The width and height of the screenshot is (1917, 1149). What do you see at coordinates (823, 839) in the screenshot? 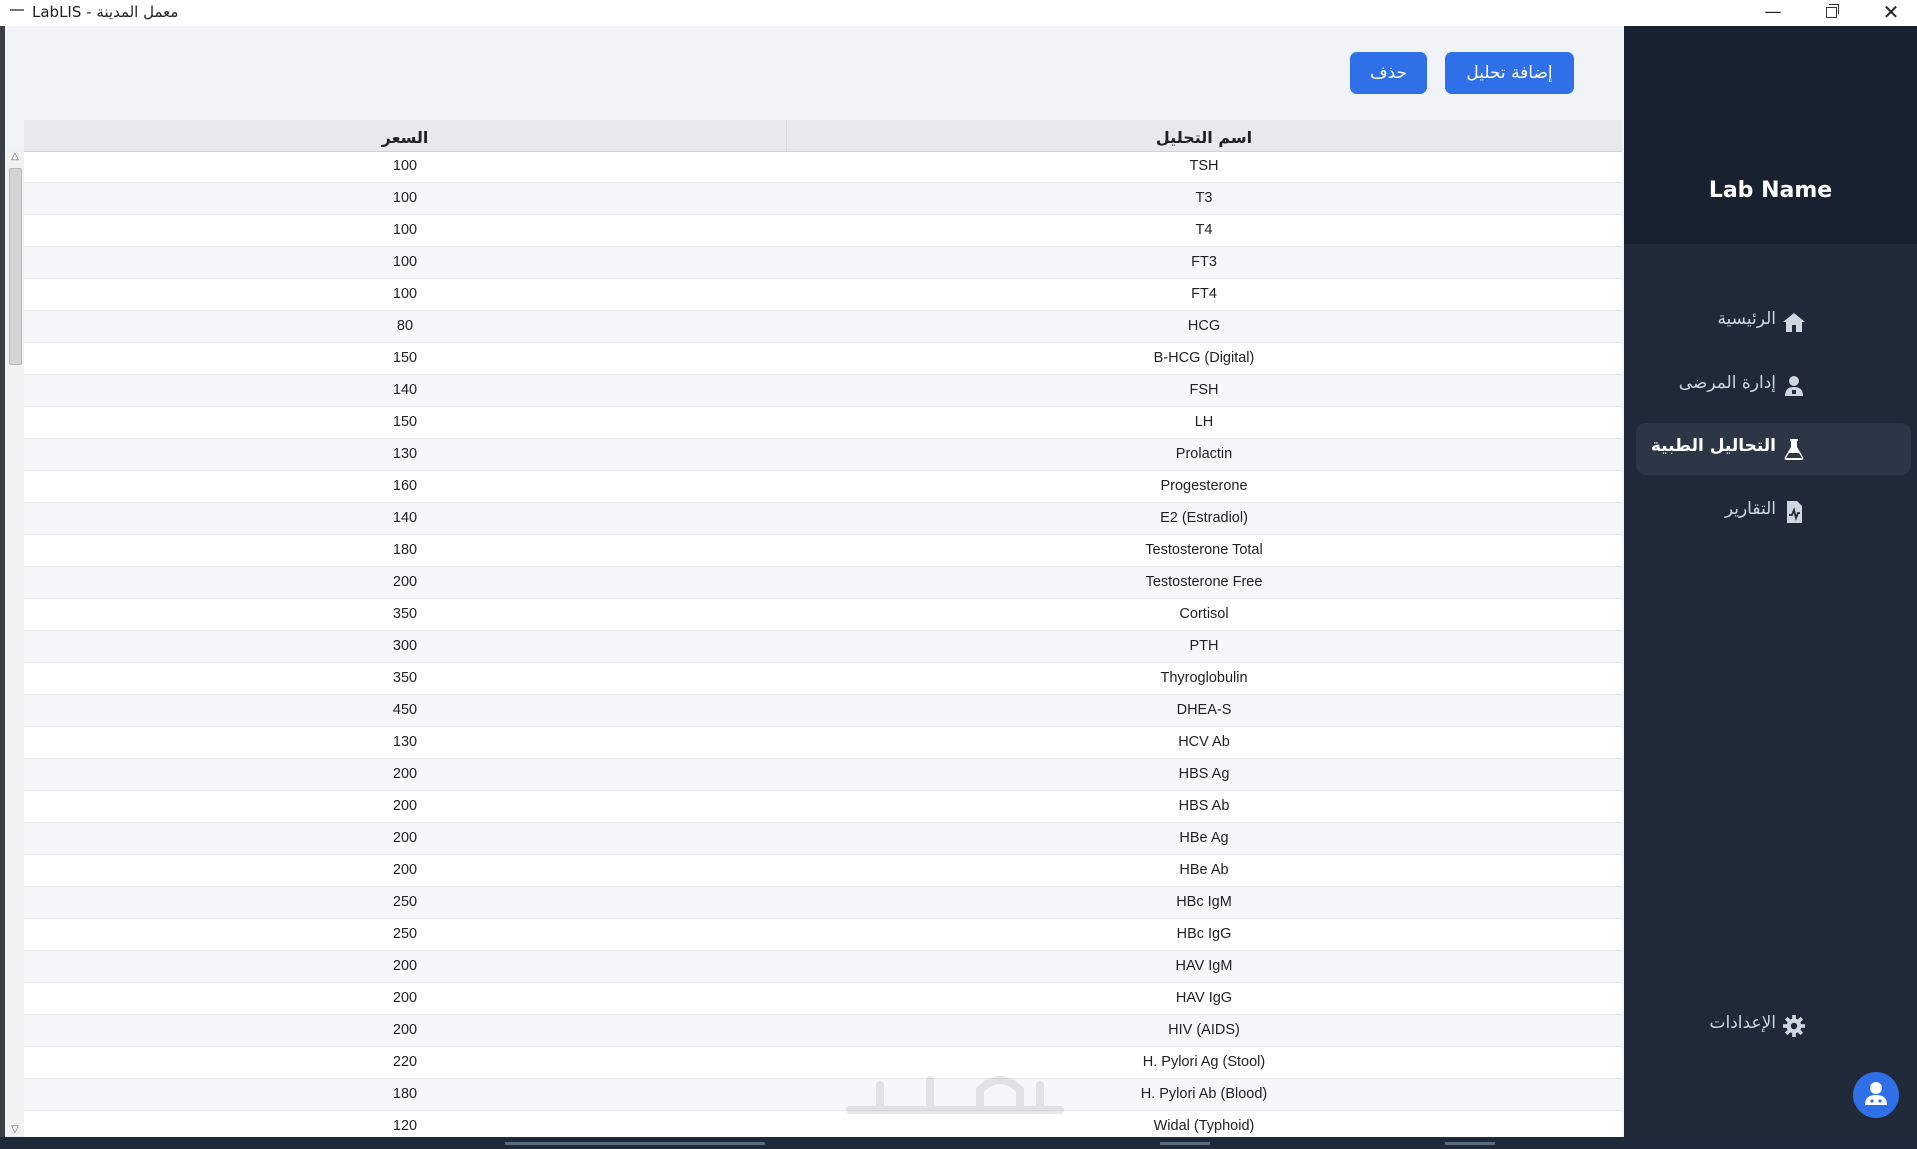
I see `table-row: 200 HBe Ag` at bounding box center [823, 839].